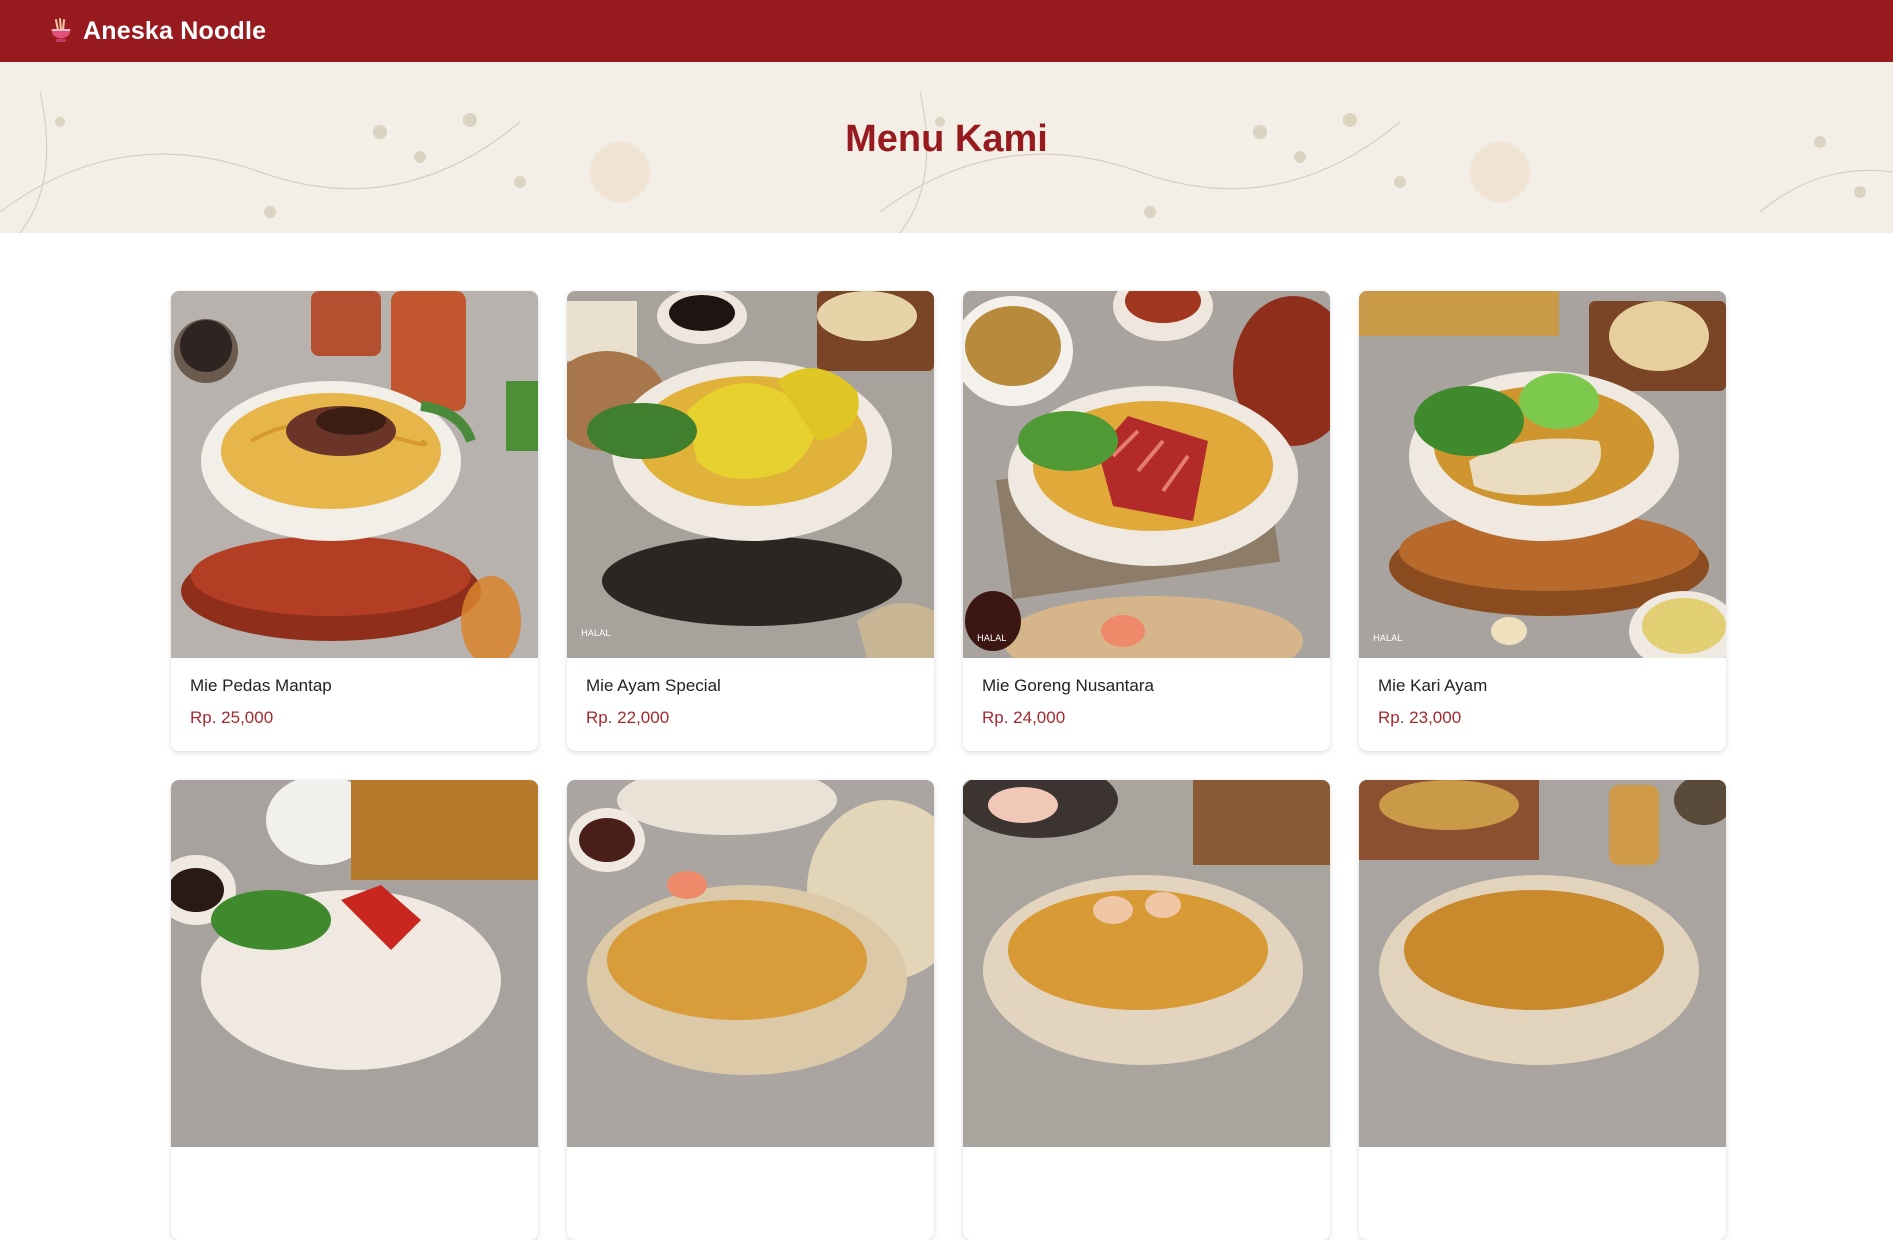 Image resolution: width=1893 pixels, height=1240 pixels. Describe the element at coordinates (175, 30) in the screenshot. I see `brand-name: Aneska Noodle` at that location.